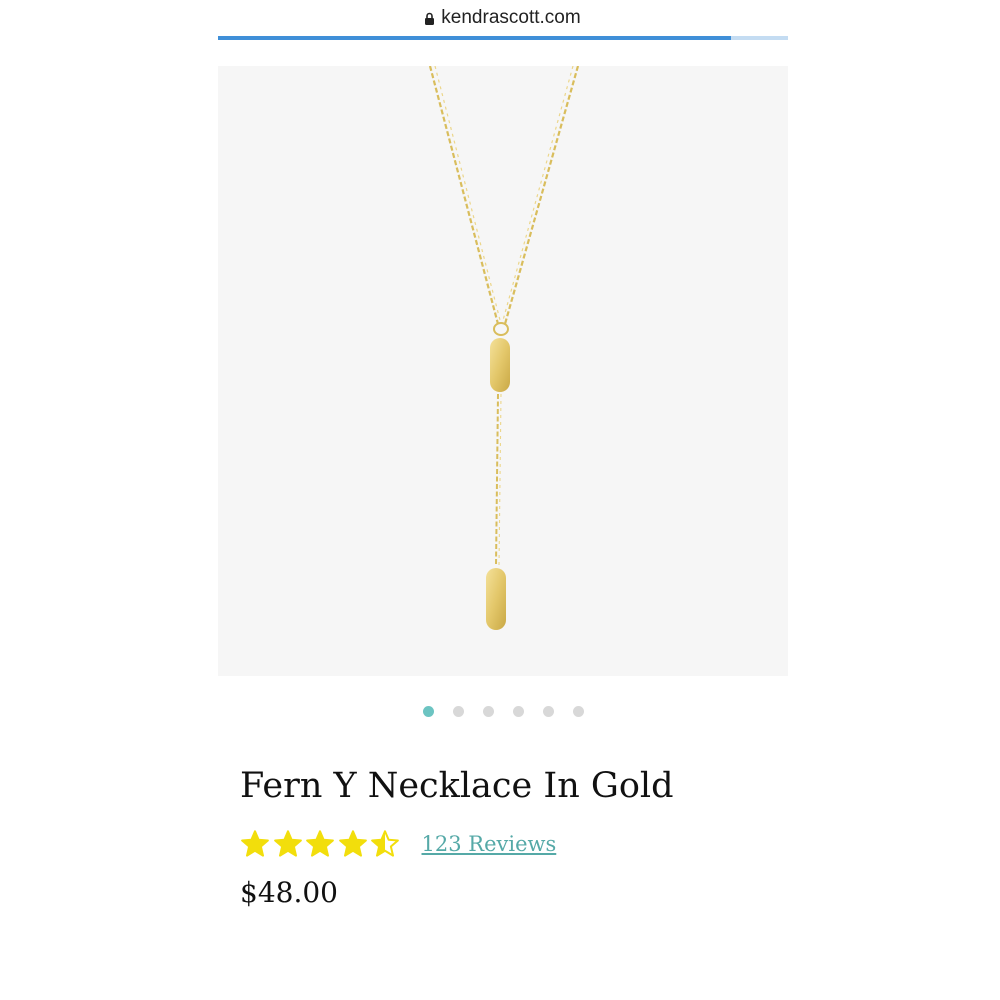  I want to click on necklace-image, so click(504, 347).